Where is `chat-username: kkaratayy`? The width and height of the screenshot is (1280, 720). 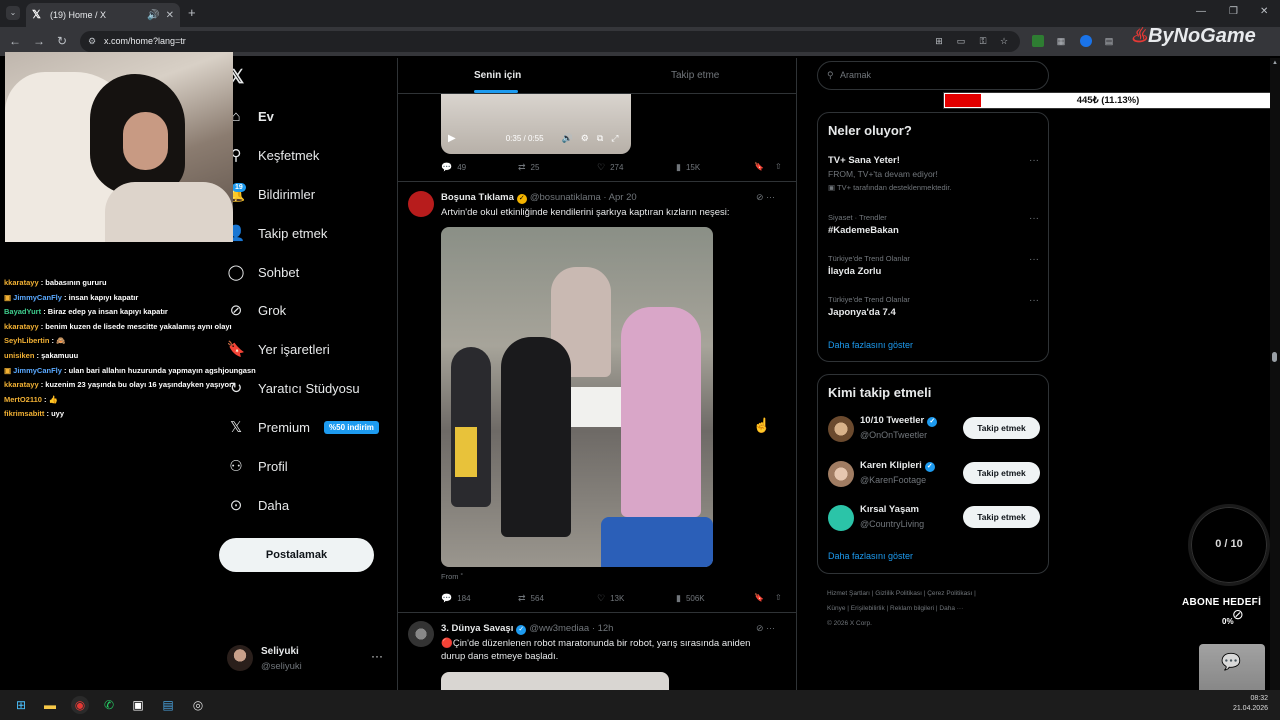 chat-username: kkaratayy is located at coordinates (21, 282).